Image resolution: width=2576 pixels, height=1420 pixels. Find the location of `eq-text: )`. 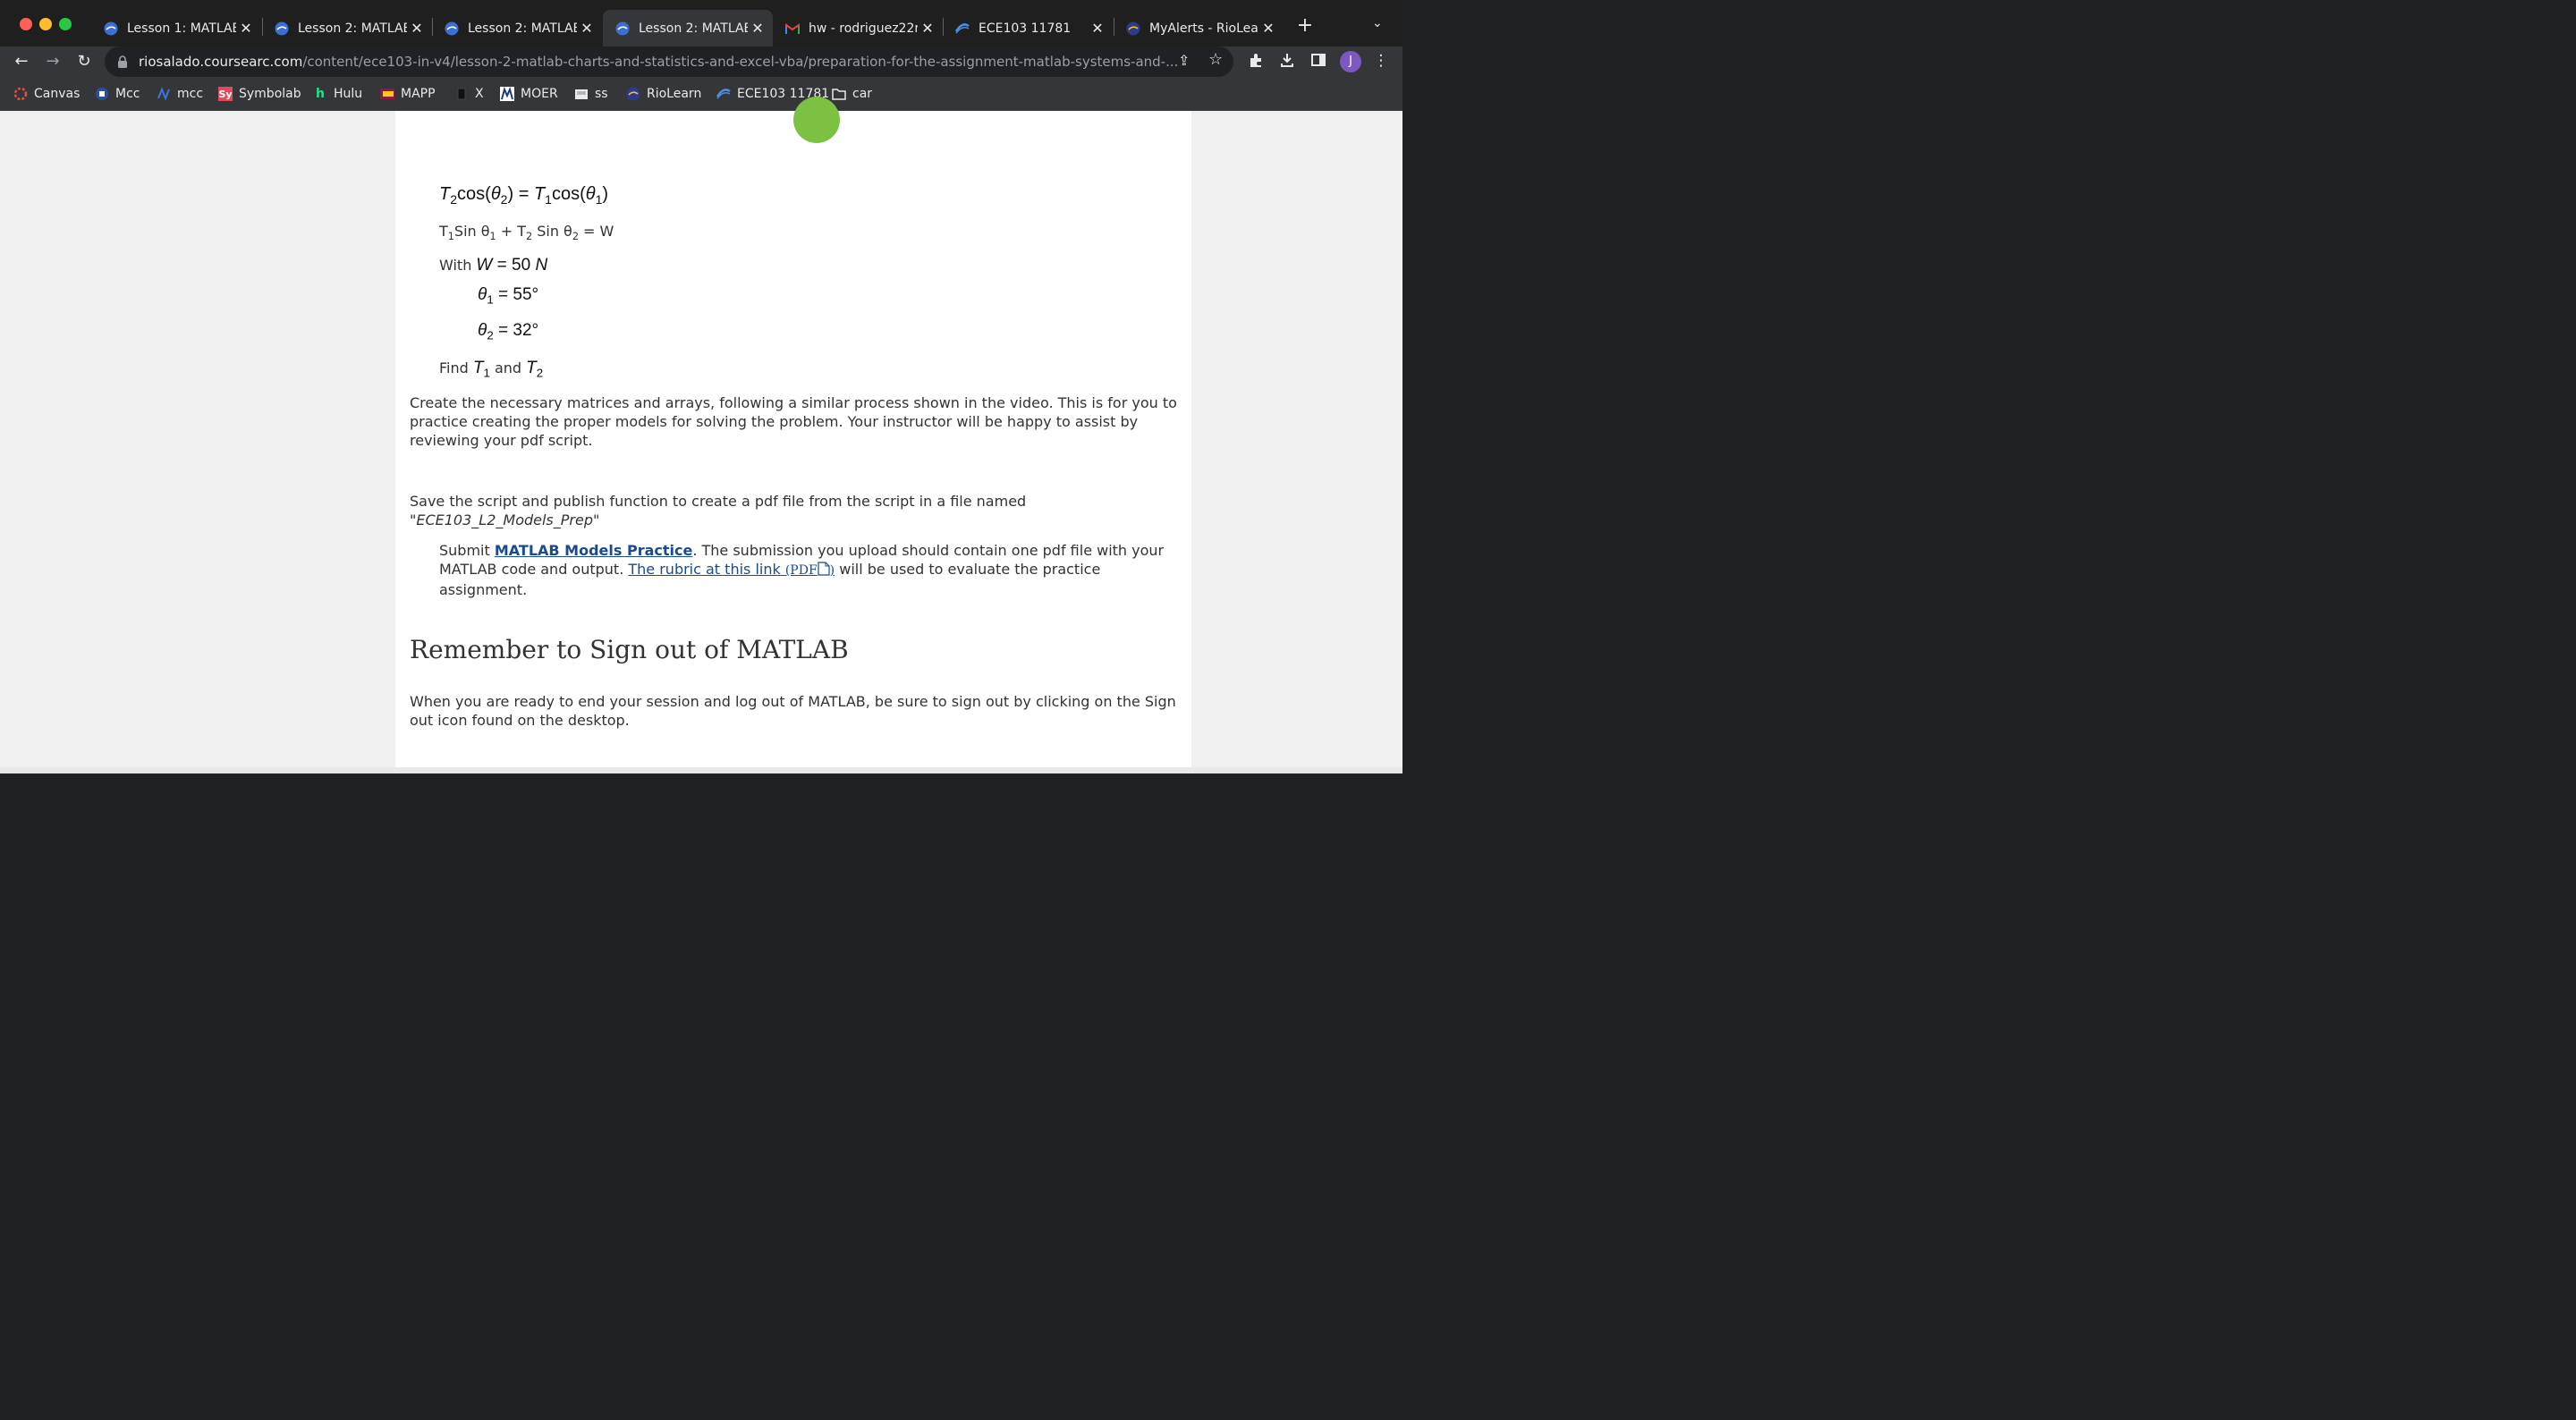

eq-text: ) is located at coordinates (605, 194).